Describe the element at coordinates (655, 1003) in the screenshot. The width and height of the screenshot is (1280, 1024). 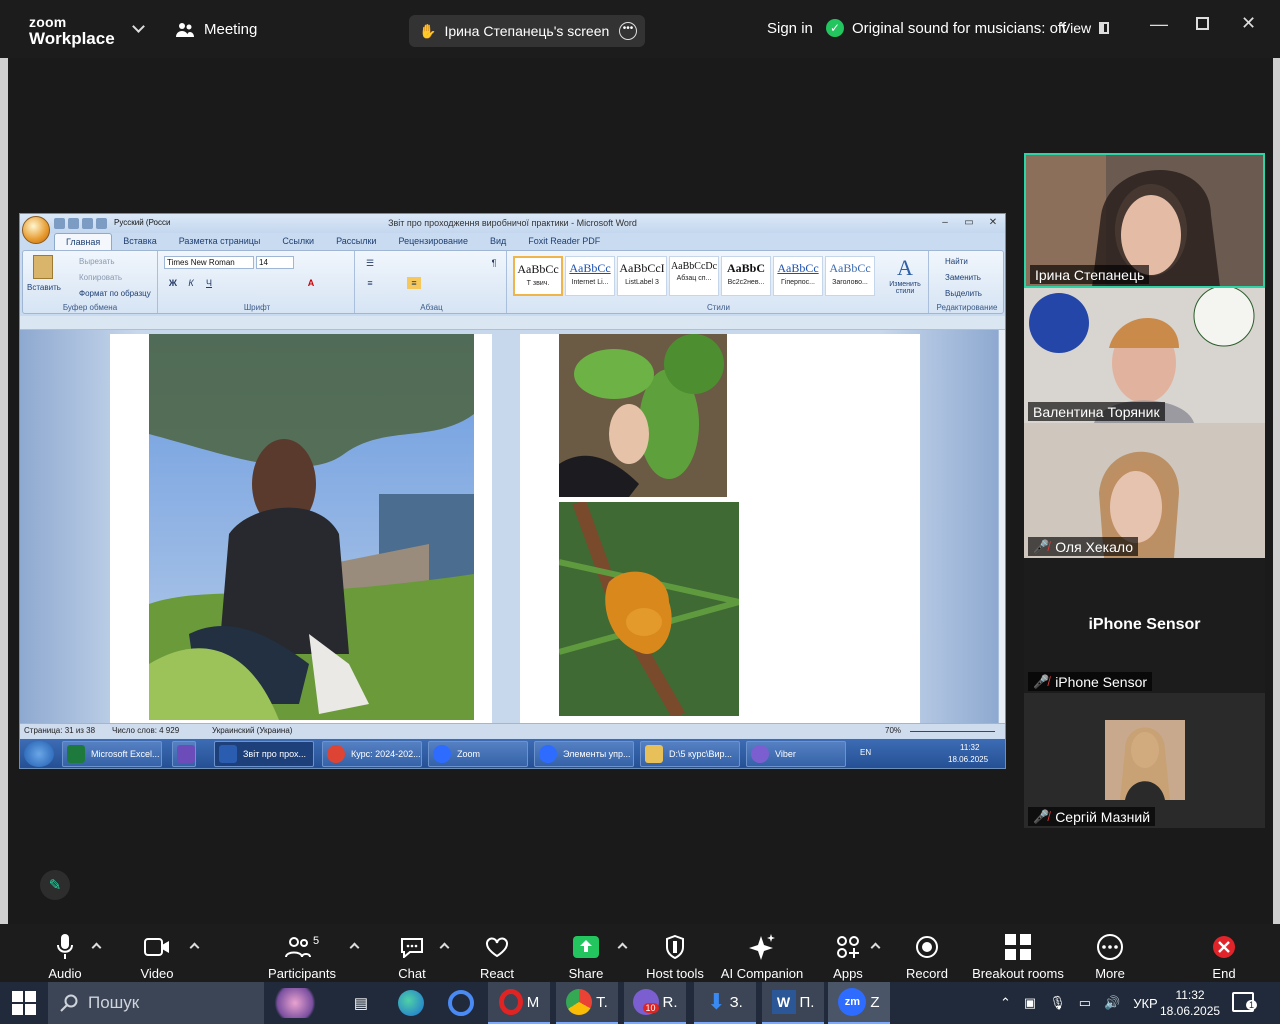
I see `taskbar-viber: 10 R.` at that location.